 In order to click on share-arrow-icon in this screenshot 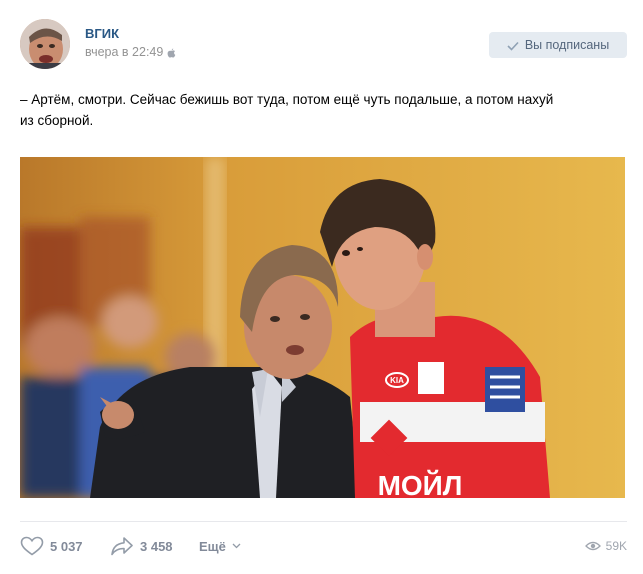, I will do `click(122, 546)`.